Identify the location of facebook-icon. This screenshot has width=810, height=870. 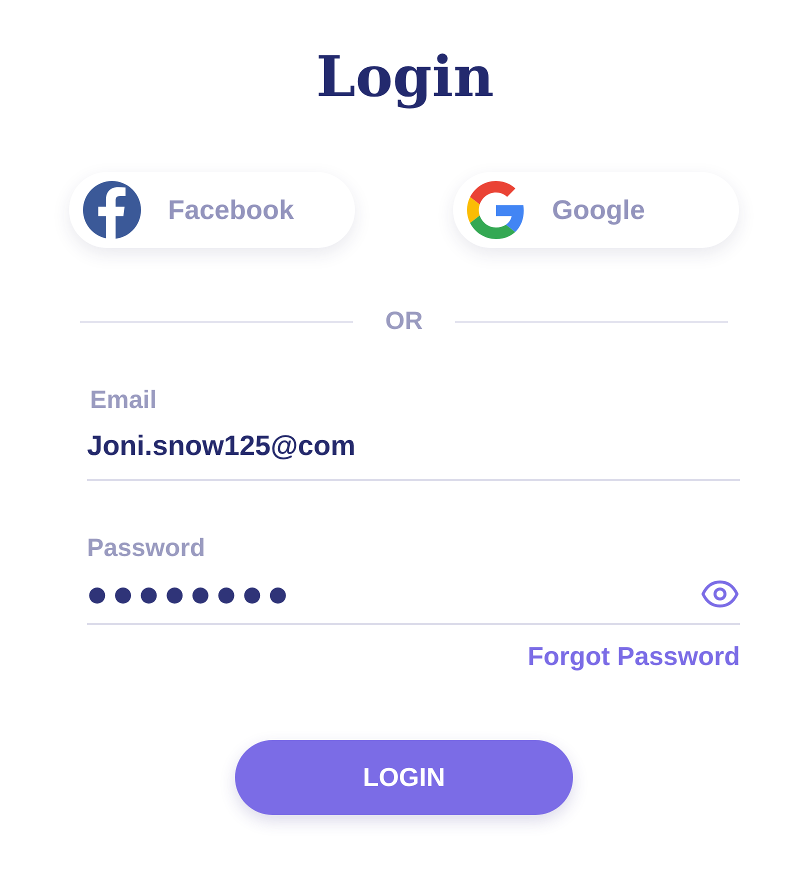
(112, 210).